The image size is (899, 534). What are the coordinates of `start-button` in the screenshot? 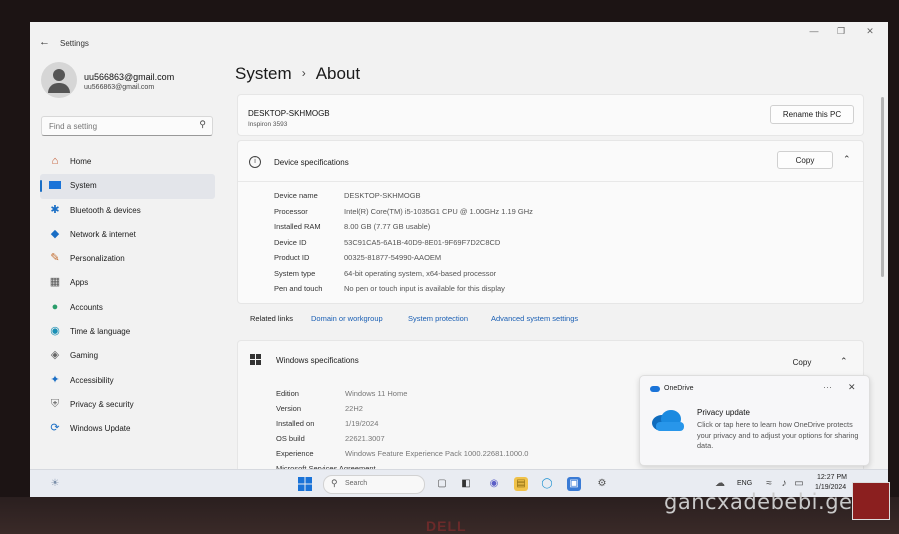 It's located at (305, 484).